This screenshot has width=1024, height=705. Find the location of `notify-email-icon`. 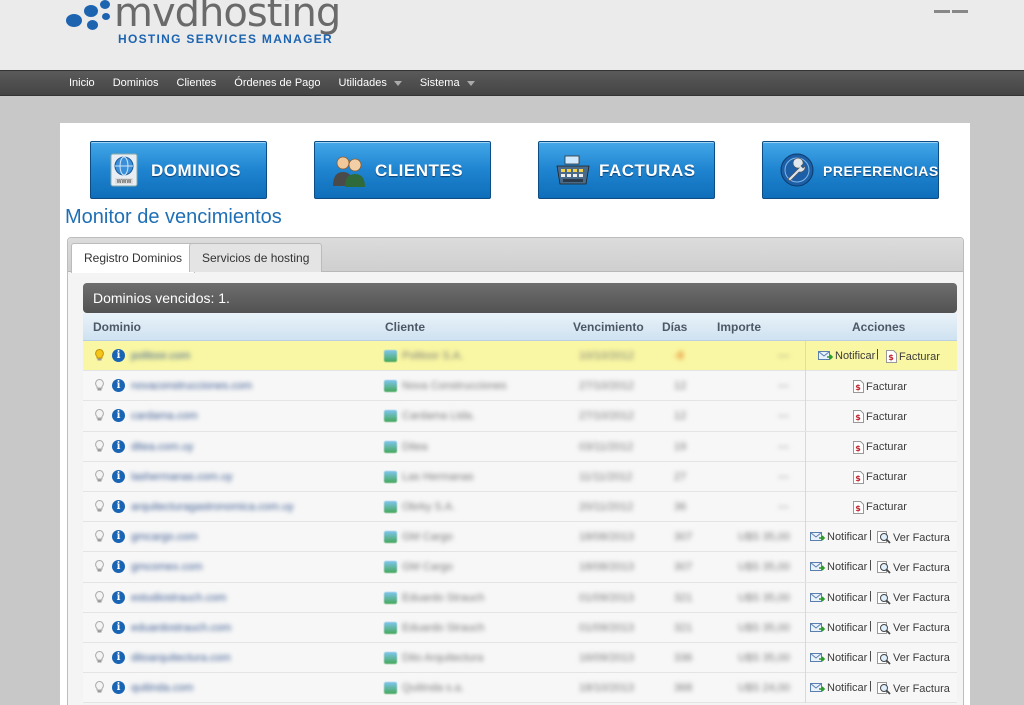

notify-email-icon is located at coordinates (817, 657).